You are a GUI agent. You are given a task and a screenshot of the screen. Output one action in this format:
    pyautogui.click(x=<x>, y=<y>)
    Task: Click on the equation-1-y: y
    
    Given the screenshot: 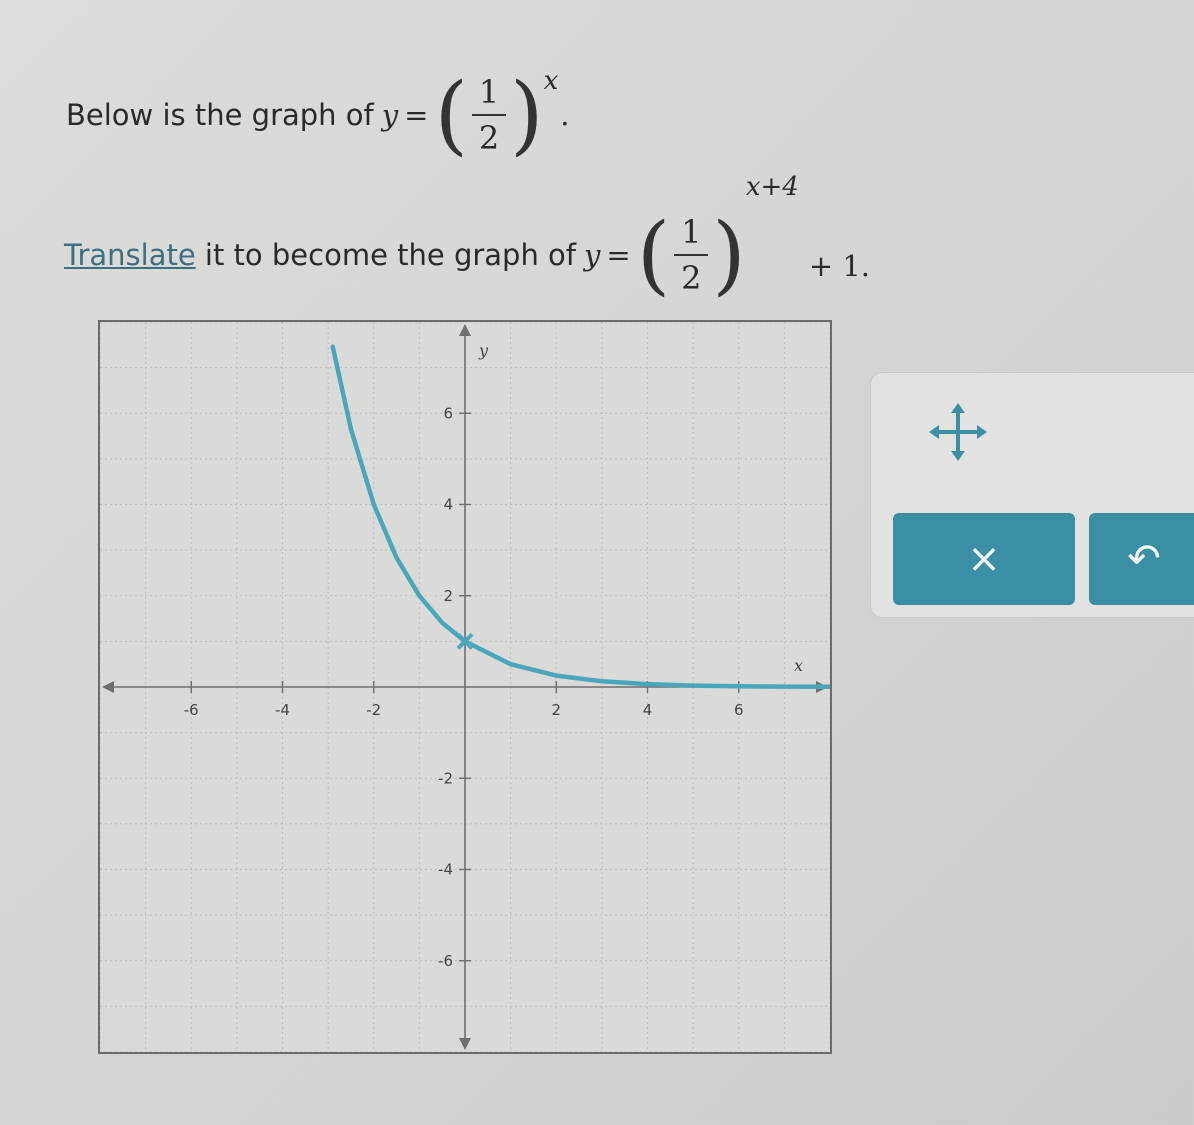 What is the action you would take?
    pyautogui.click(x=390, y=115)
    